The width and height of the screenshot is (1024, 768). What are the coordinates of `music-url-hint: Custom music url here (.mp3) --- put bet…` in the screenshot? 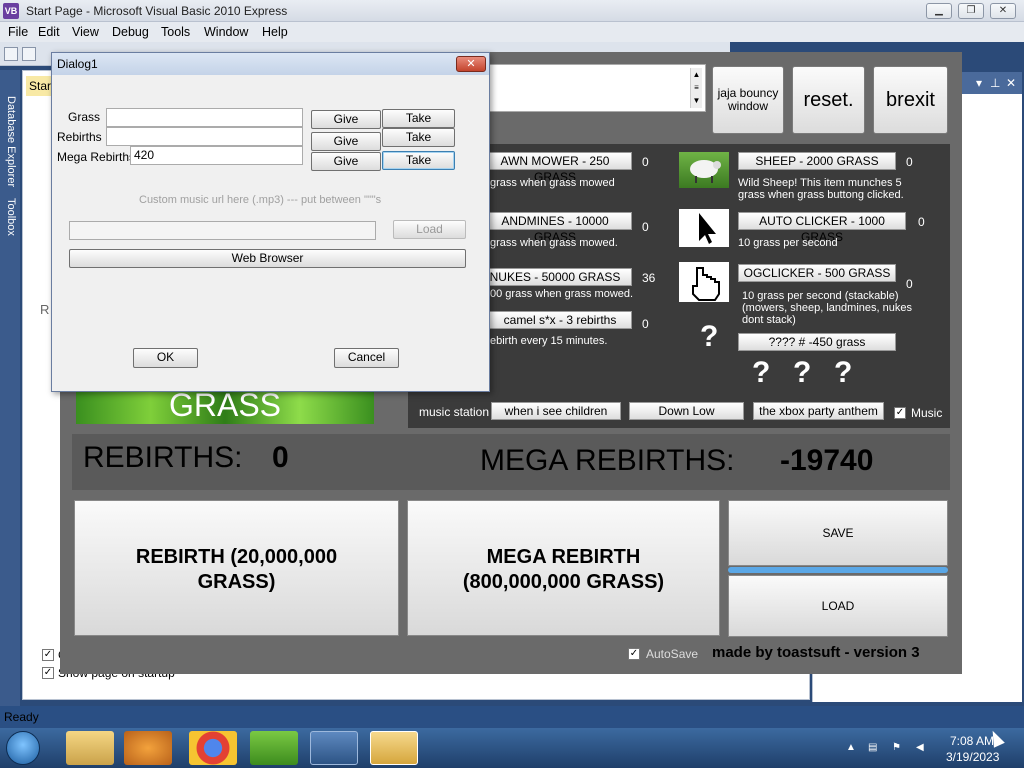 It's located at (260, 200).